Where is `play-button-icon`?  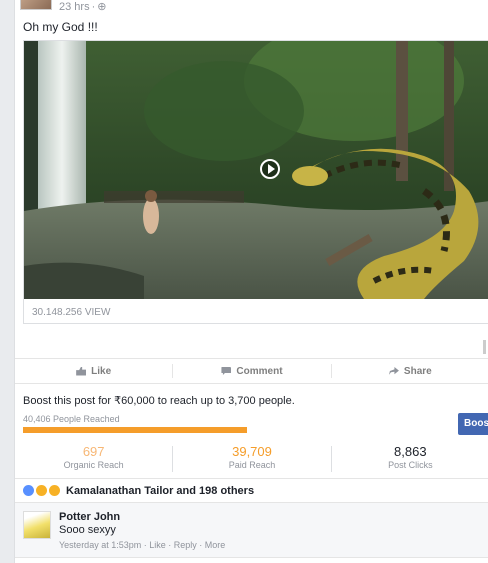
play-button-icon is located at coordinates (270, 169).